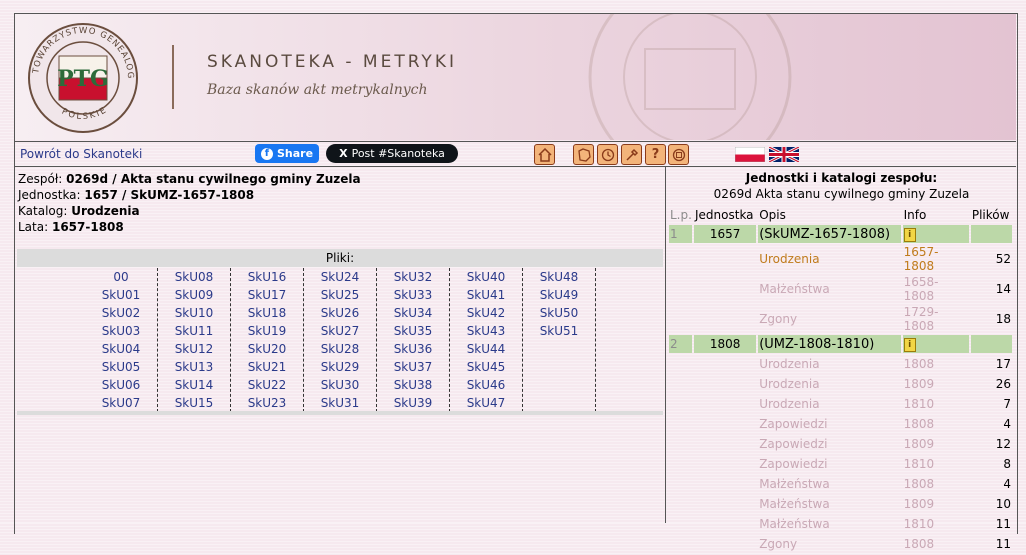  Describe the element at coordinates (607, 154) in the screenshot. I see `clock-icon` at that location.